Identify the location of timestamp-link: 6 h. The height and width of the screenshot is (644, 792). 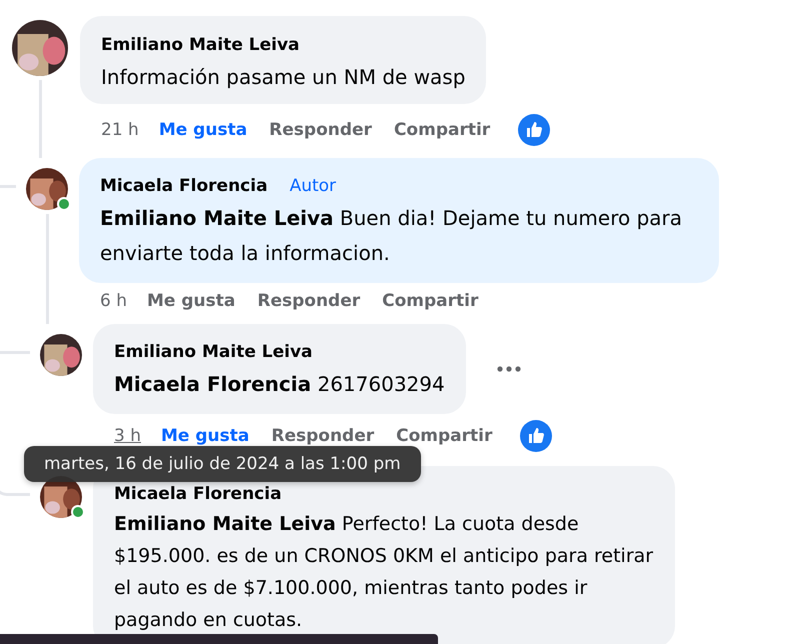
(113, 301).